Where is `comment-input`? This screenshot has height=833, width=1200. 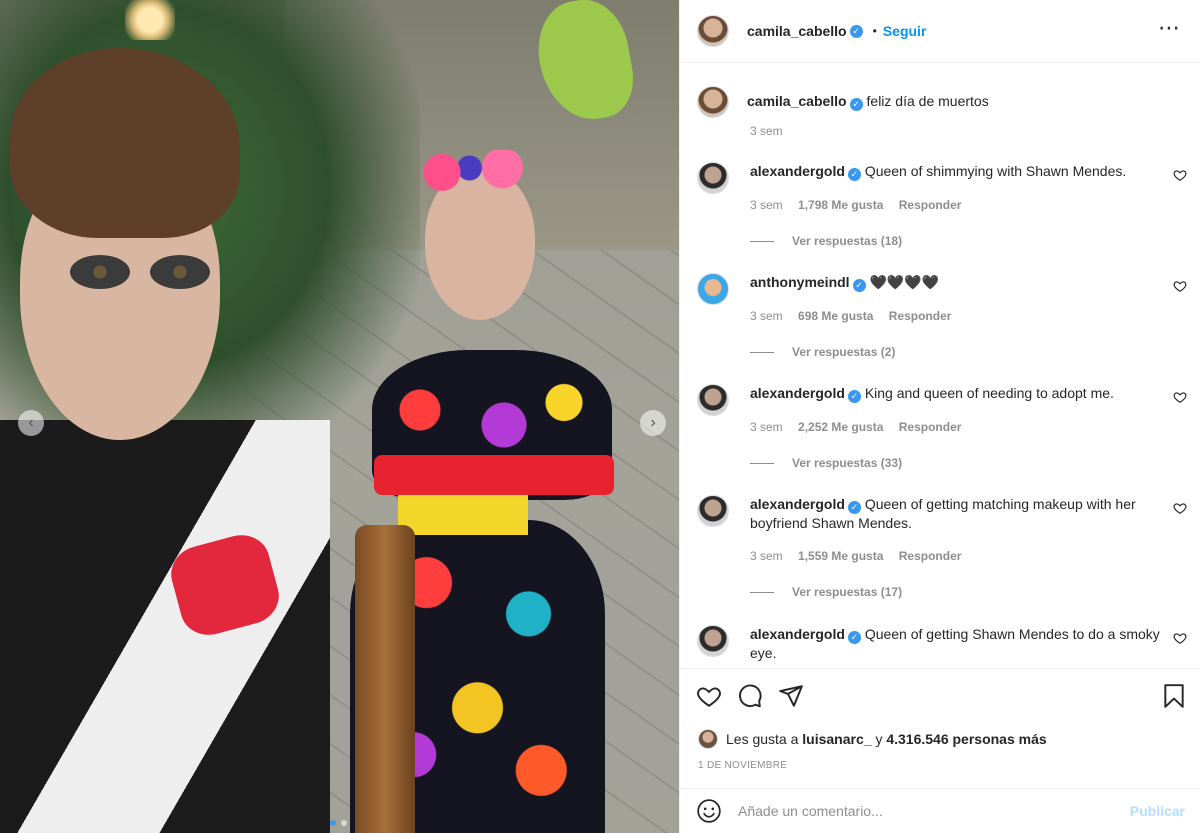
comment-input is located at coordinates (918, 811).